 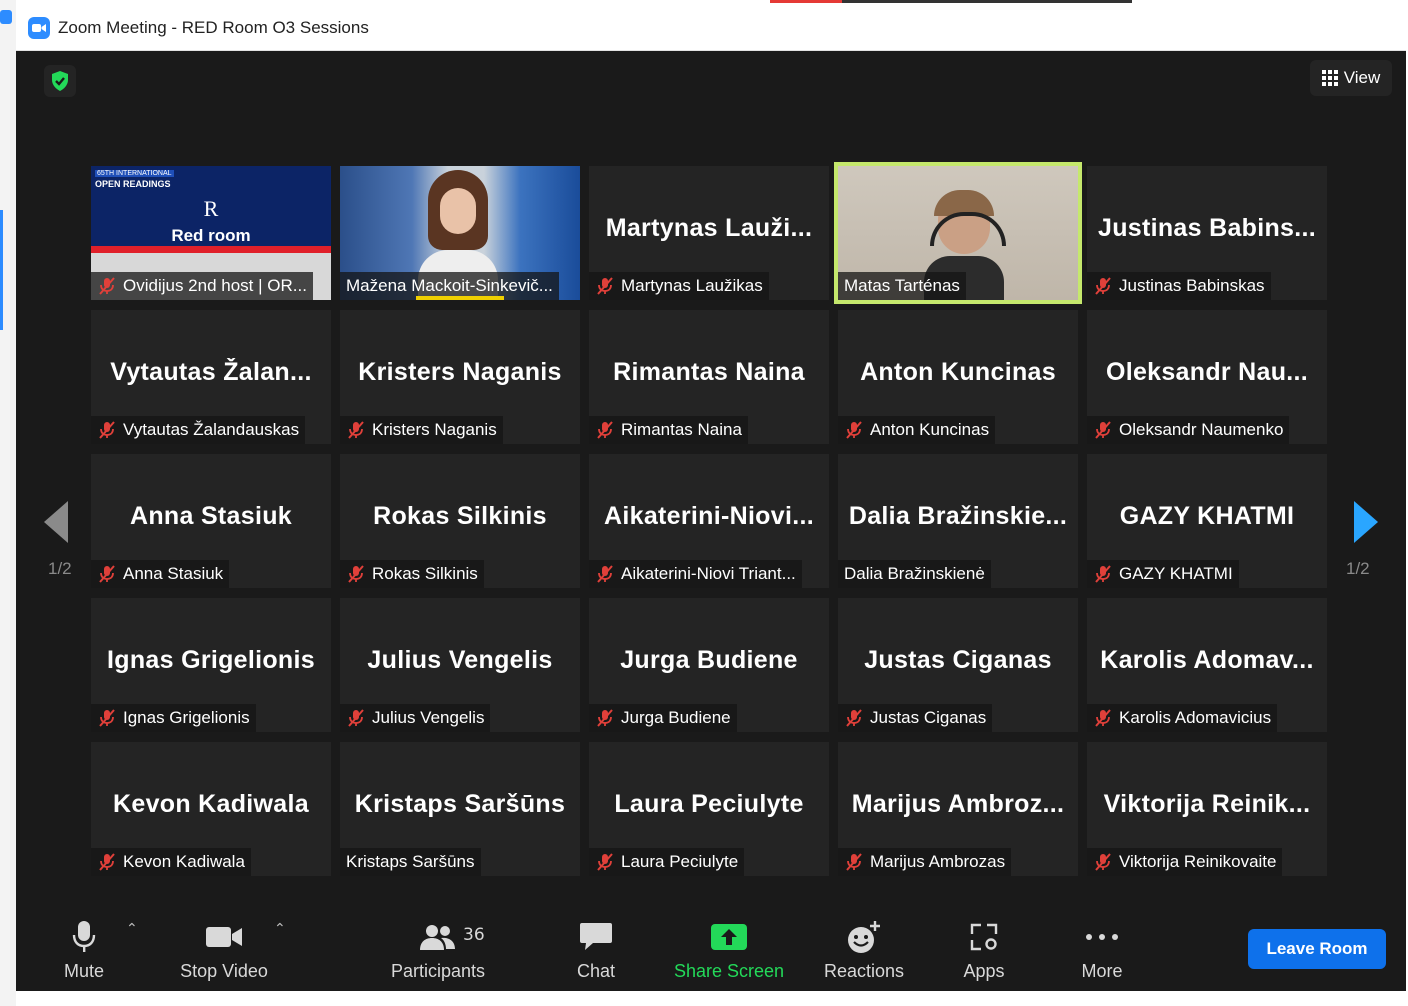 I want to click on participant-nameplate: Oleksandr Naumenko, so click(x=1188, y=430).